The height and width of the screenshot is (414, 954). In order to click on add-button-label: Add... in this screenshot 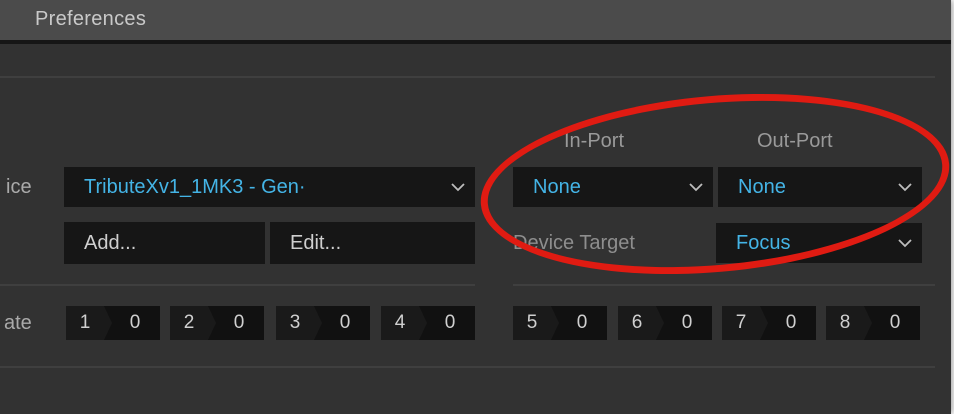, I will do `click(110, 242)`.